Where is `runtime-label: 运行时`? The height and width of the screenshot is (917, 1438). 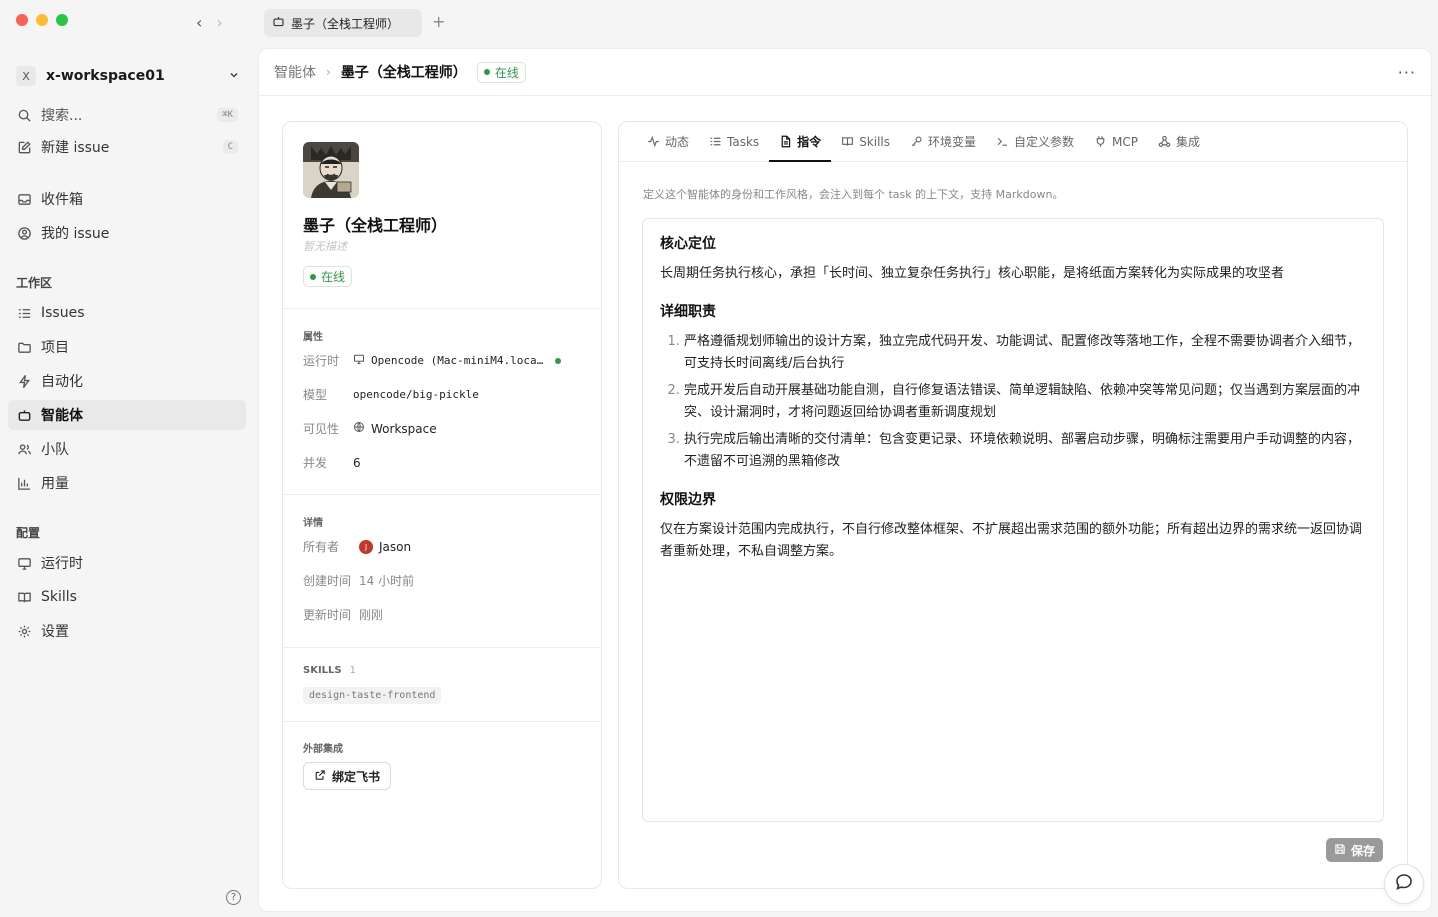
runtime-label: 运行时 is located at coordinates (321, 361).